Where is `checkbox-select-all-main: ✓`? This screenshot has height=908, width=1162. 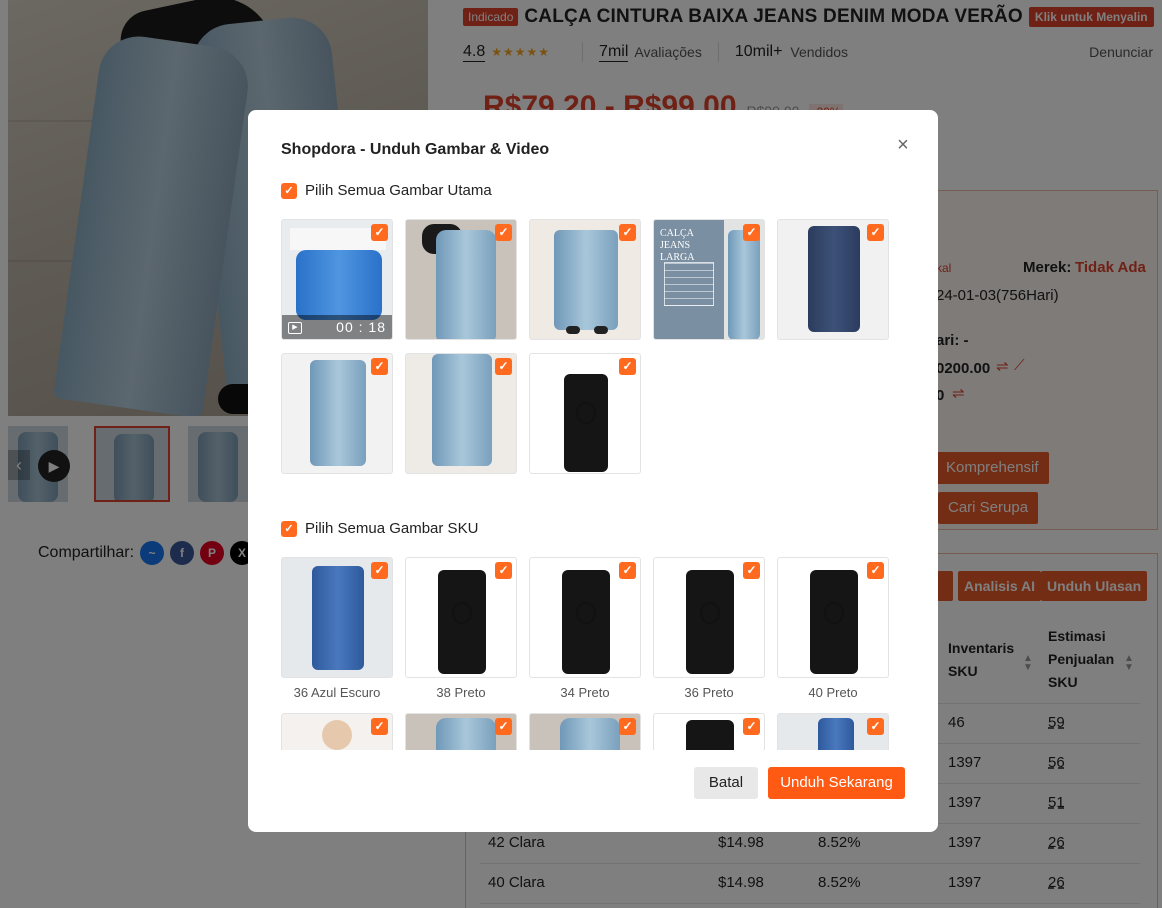 checkbox-select-all-main: ✓ is located at coordinates (289, 190).